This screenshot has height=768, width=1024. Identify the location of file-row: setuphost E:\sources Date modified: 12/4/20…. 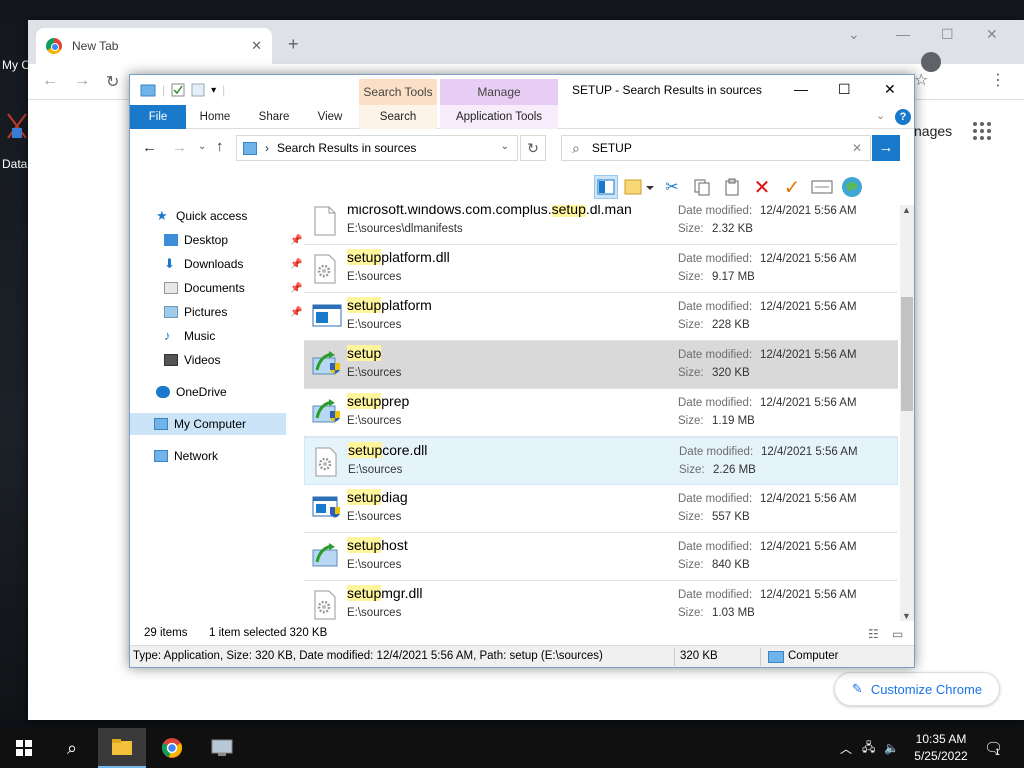
(601, 557).